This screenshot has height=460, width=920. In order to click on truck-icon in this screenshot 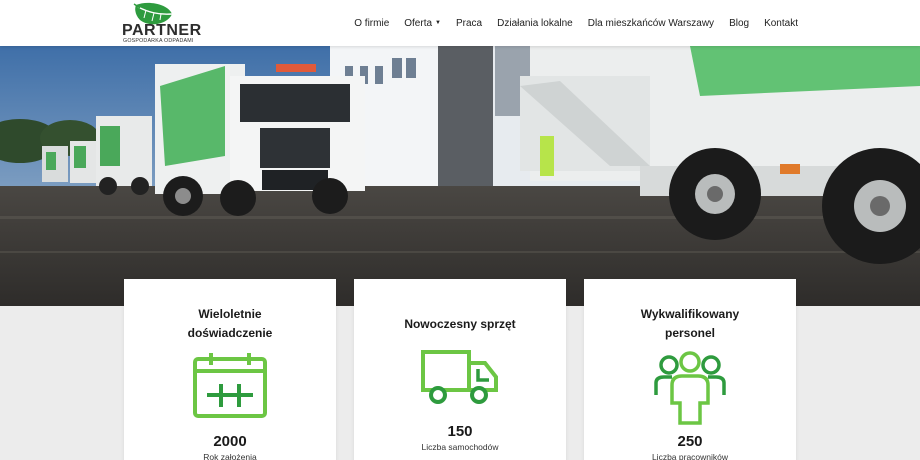, I will do `click(459, 377)`.